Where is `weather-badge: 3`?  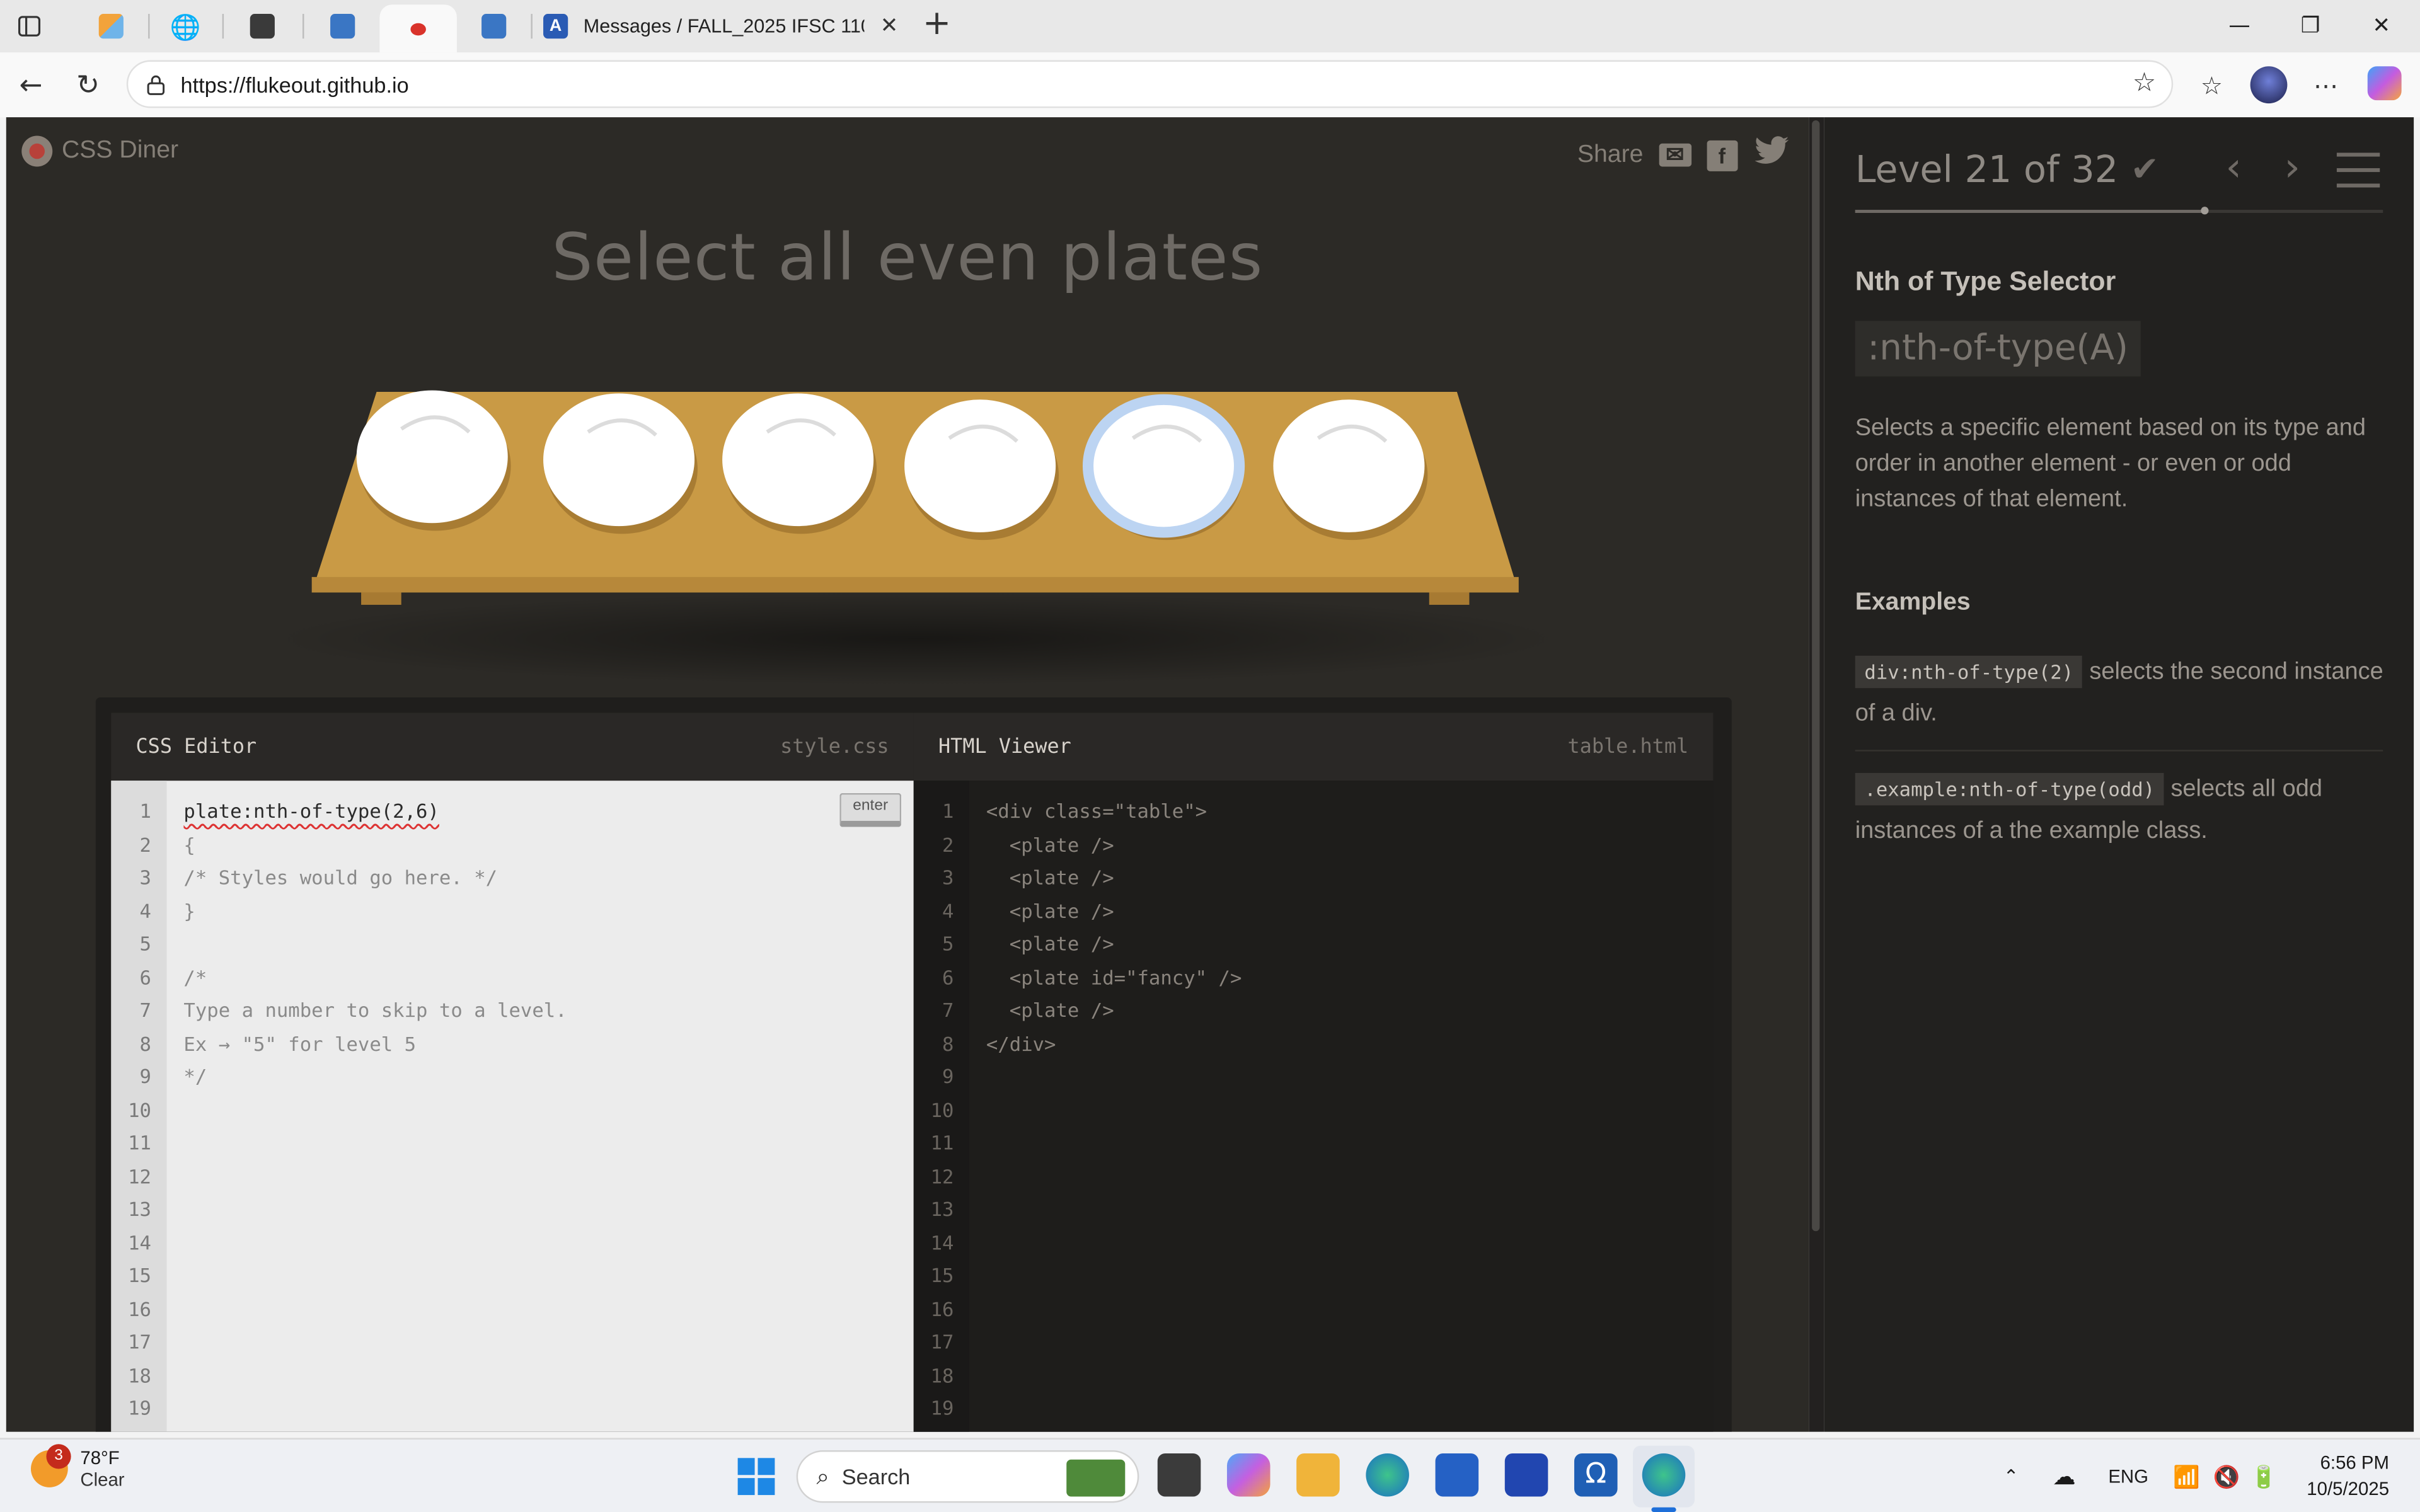 weather-badge: 3 is located at coordinates (58, 1456).